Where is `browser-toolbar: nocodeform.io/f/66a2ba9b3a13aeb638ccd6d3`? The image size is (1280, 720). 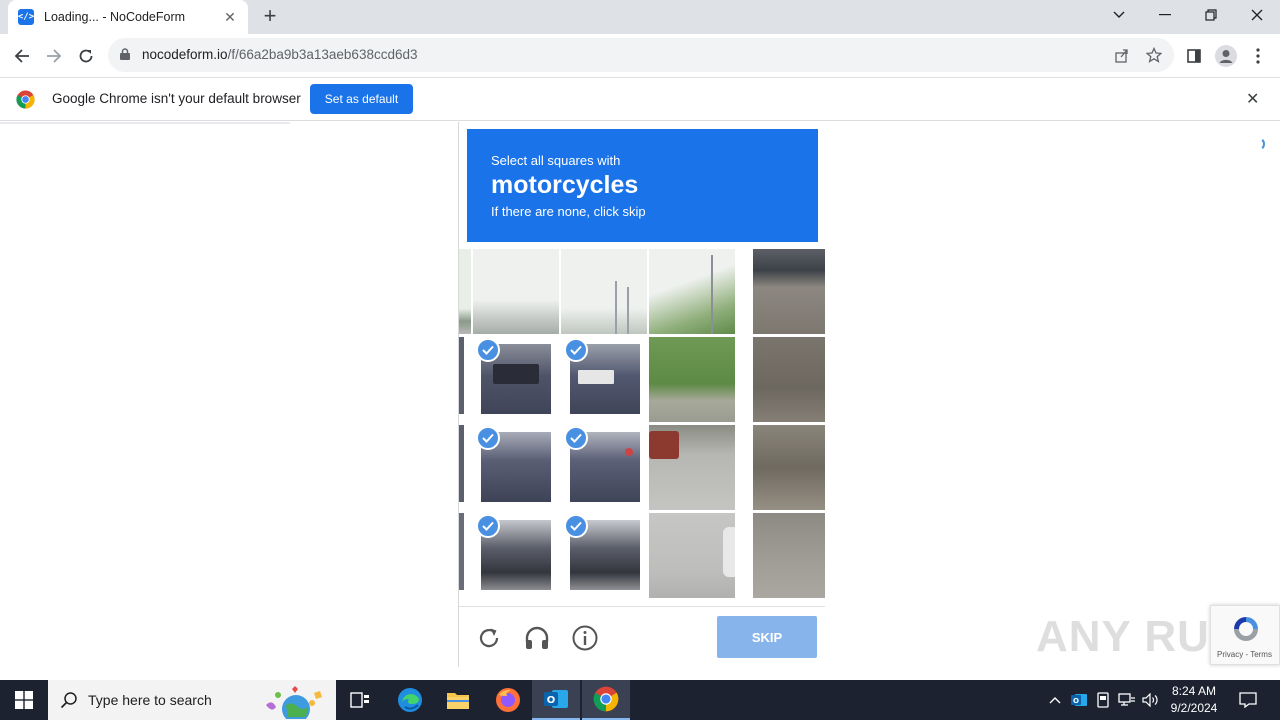
browser-toolbar: nocodeform.io/f/66a2ba9b3a13aeb638ccd6d3 is located at coordinates (640, 56).